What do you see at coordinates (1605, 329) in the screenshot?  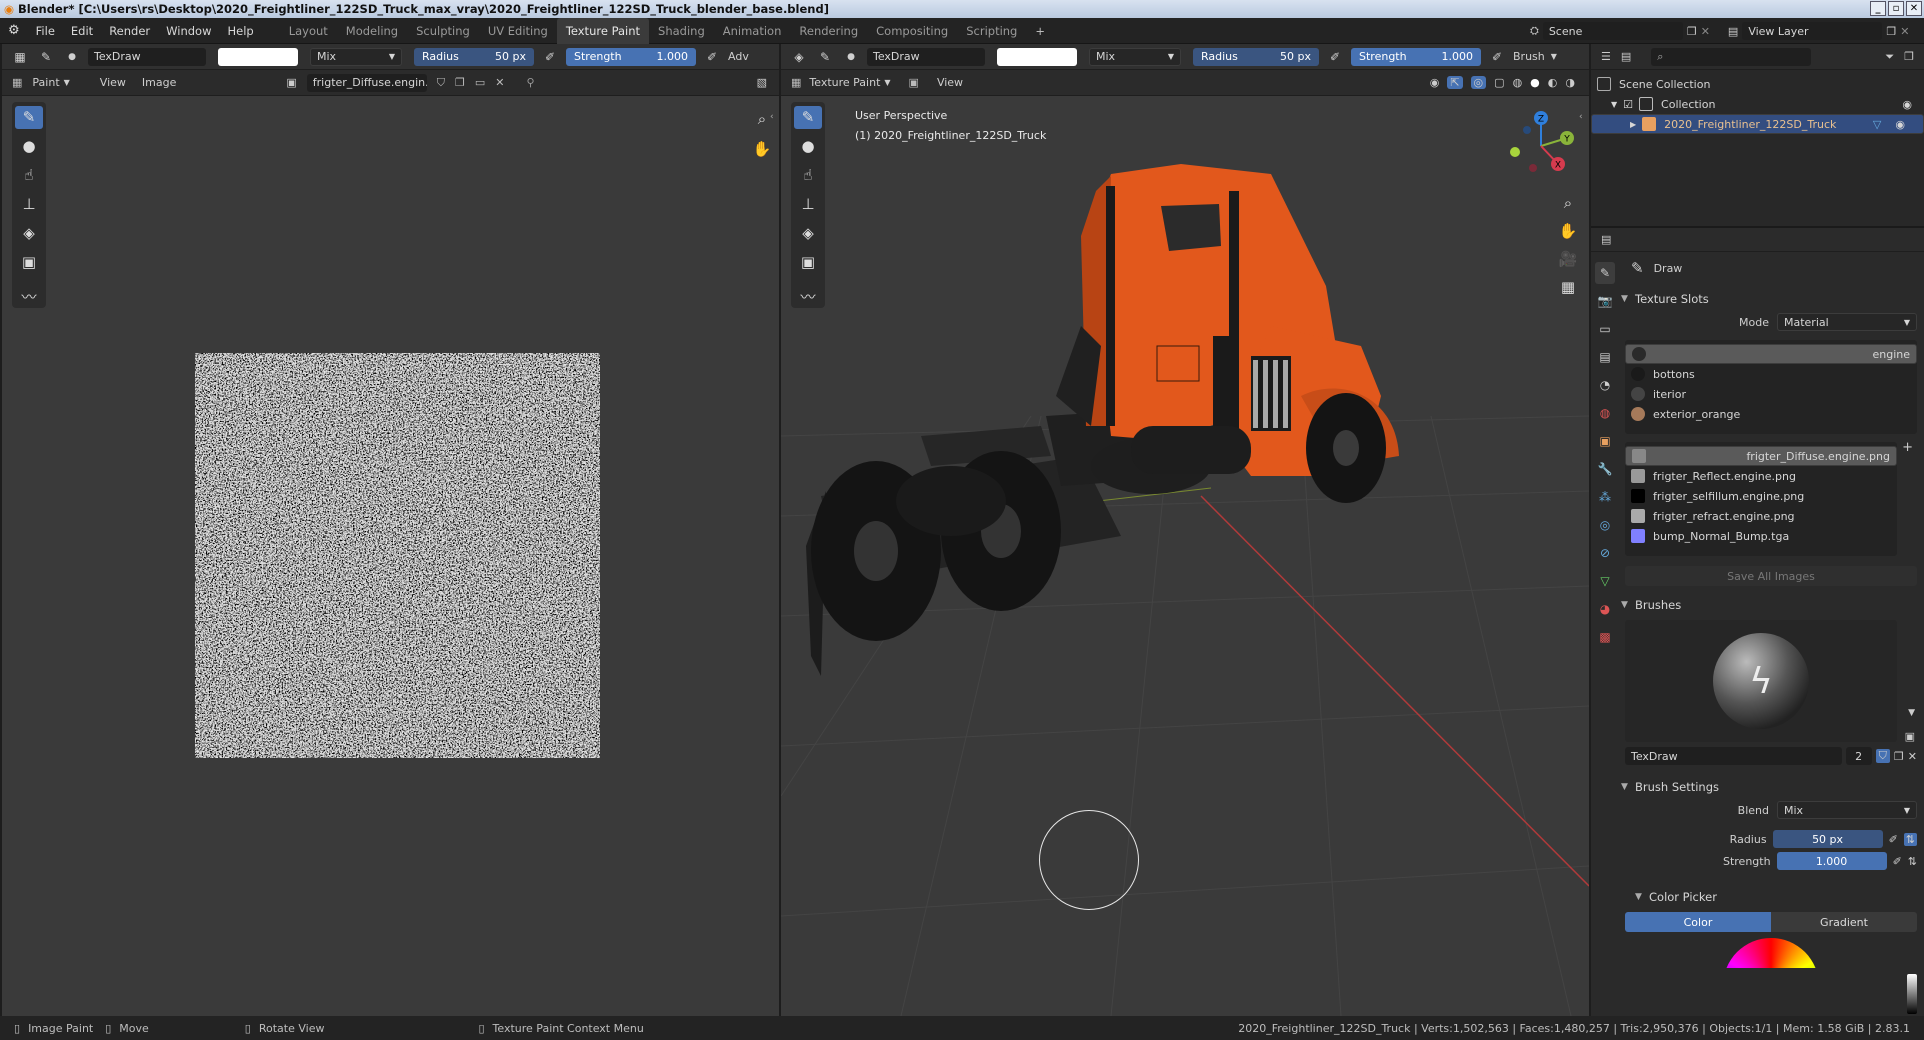 I see `output-tab-icon: ▭` at bounding box center [1605, 329].